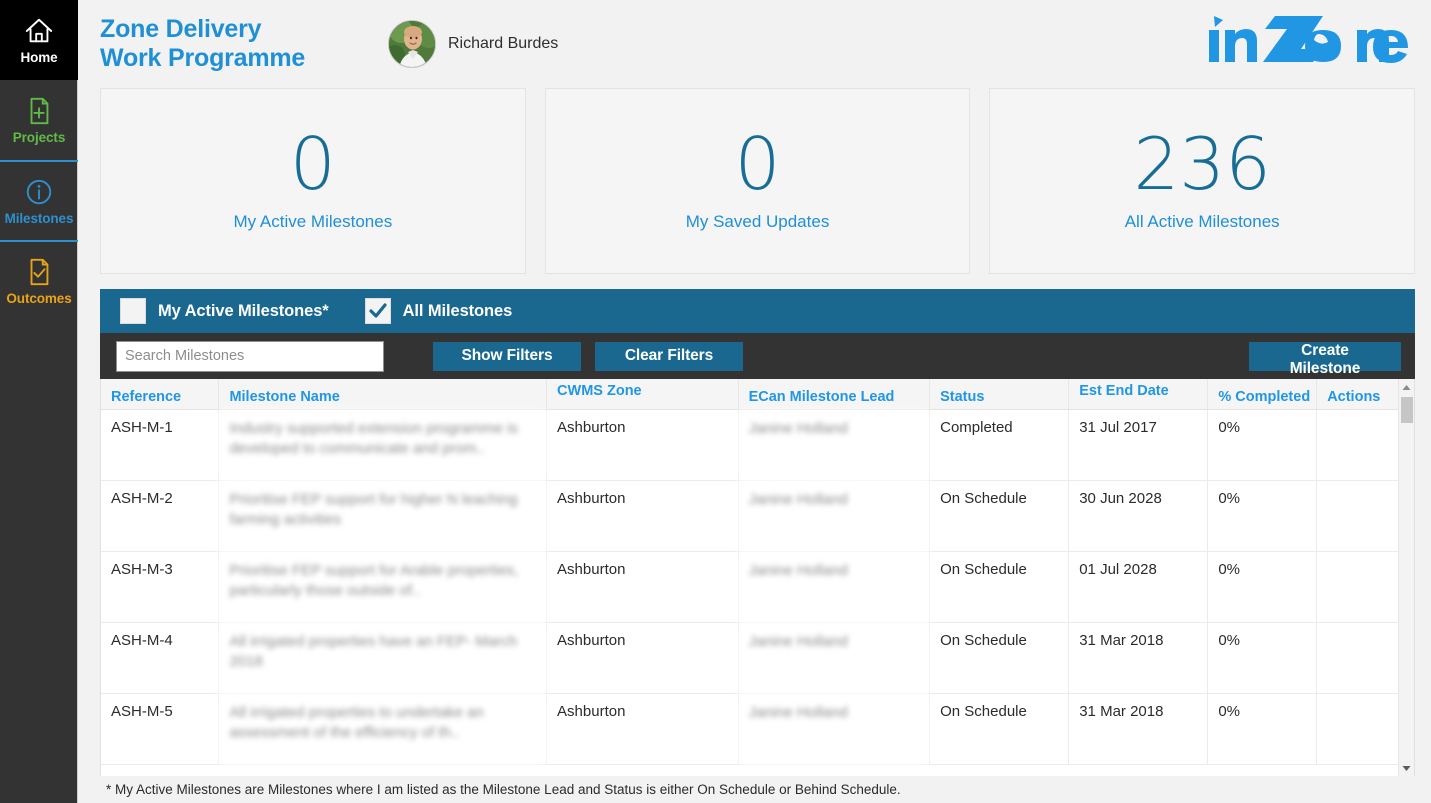 This screenshot has width=1431, height=803. Describe the element at coordinates (642, 394) in the screenshot. I see `column-header-cwms-zone: CWMS Zone` at that location.